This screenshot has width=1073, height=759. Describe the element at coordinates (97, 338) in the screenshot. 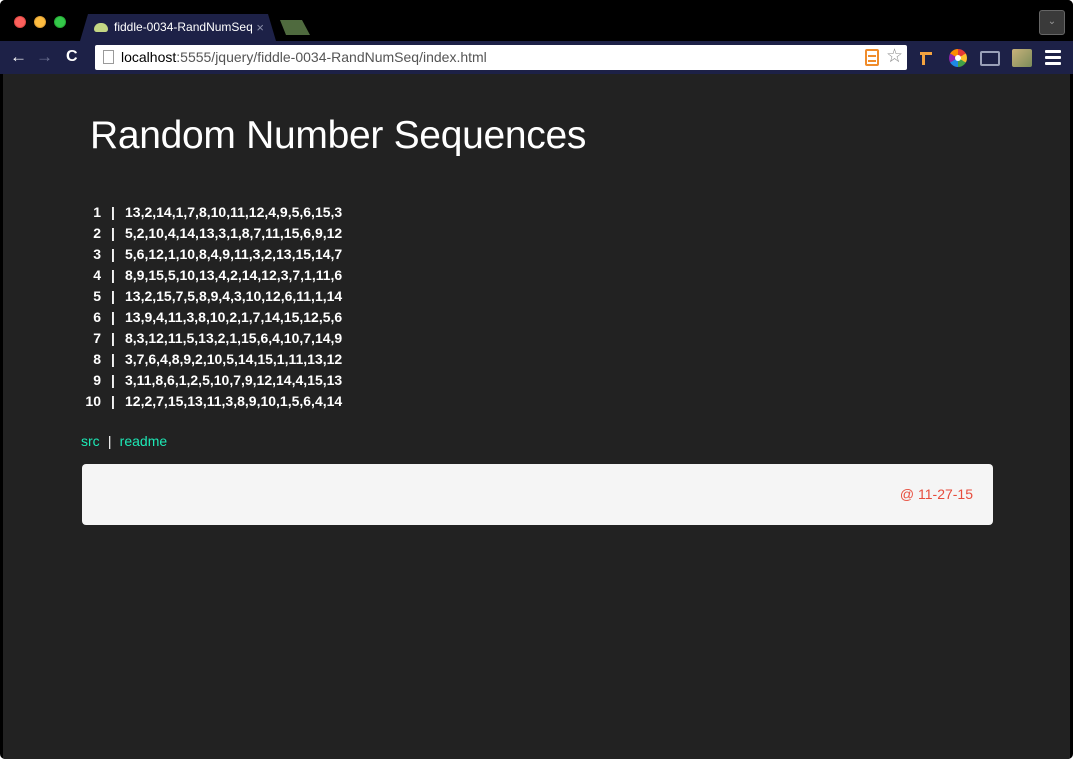

I see `sequence-number: 7` at that location.